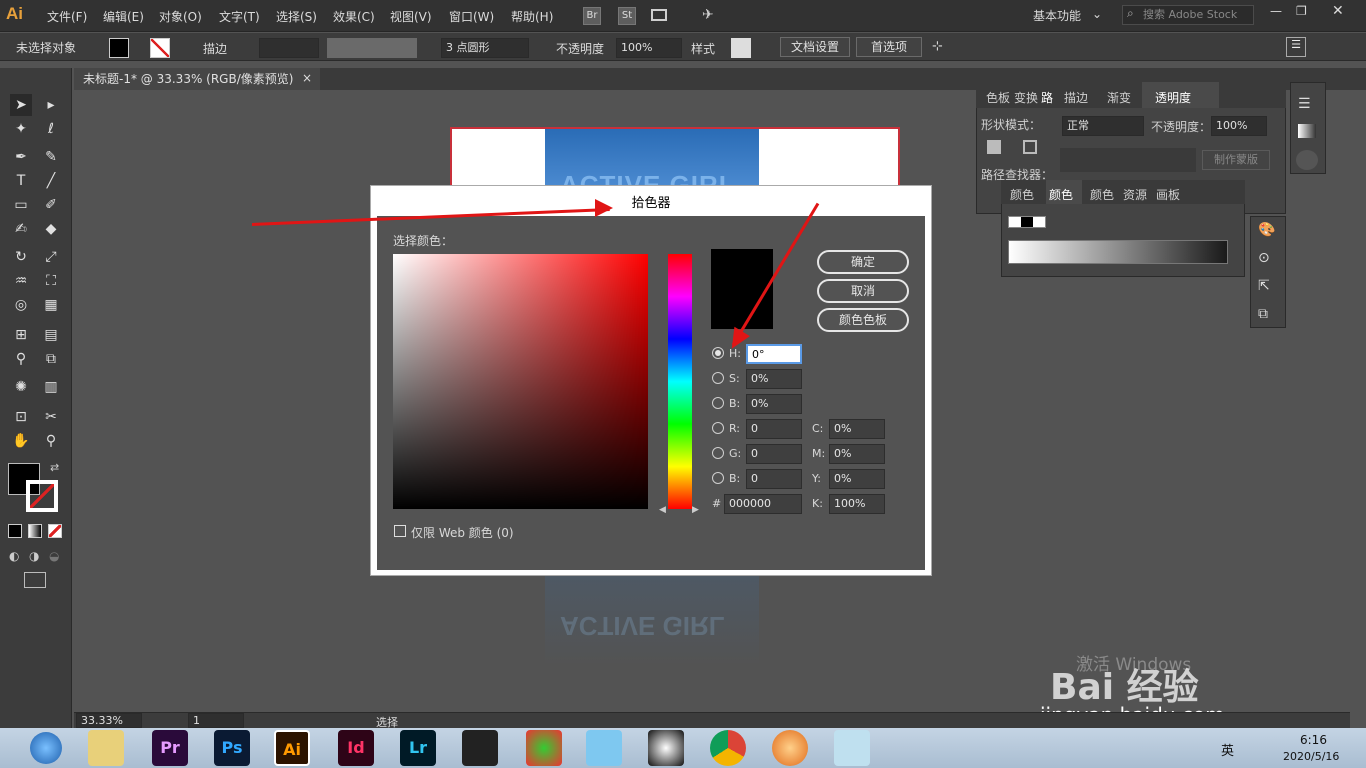  Describe the element at coordinates (35, 580) in the screenshot. I see `screen-mode-icon` at that location.